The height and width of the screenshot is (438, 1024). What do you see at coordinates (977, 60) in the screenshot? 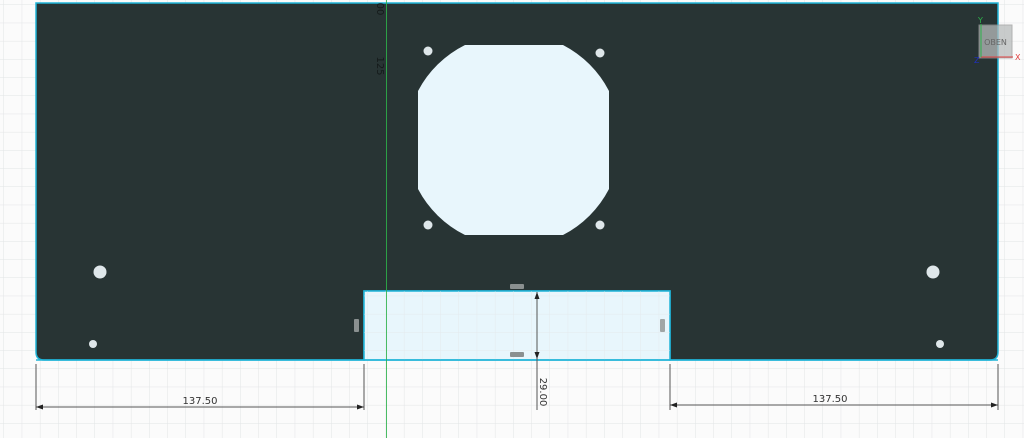
I see `axis-z-label: Z` at bounding box center [977, 60].